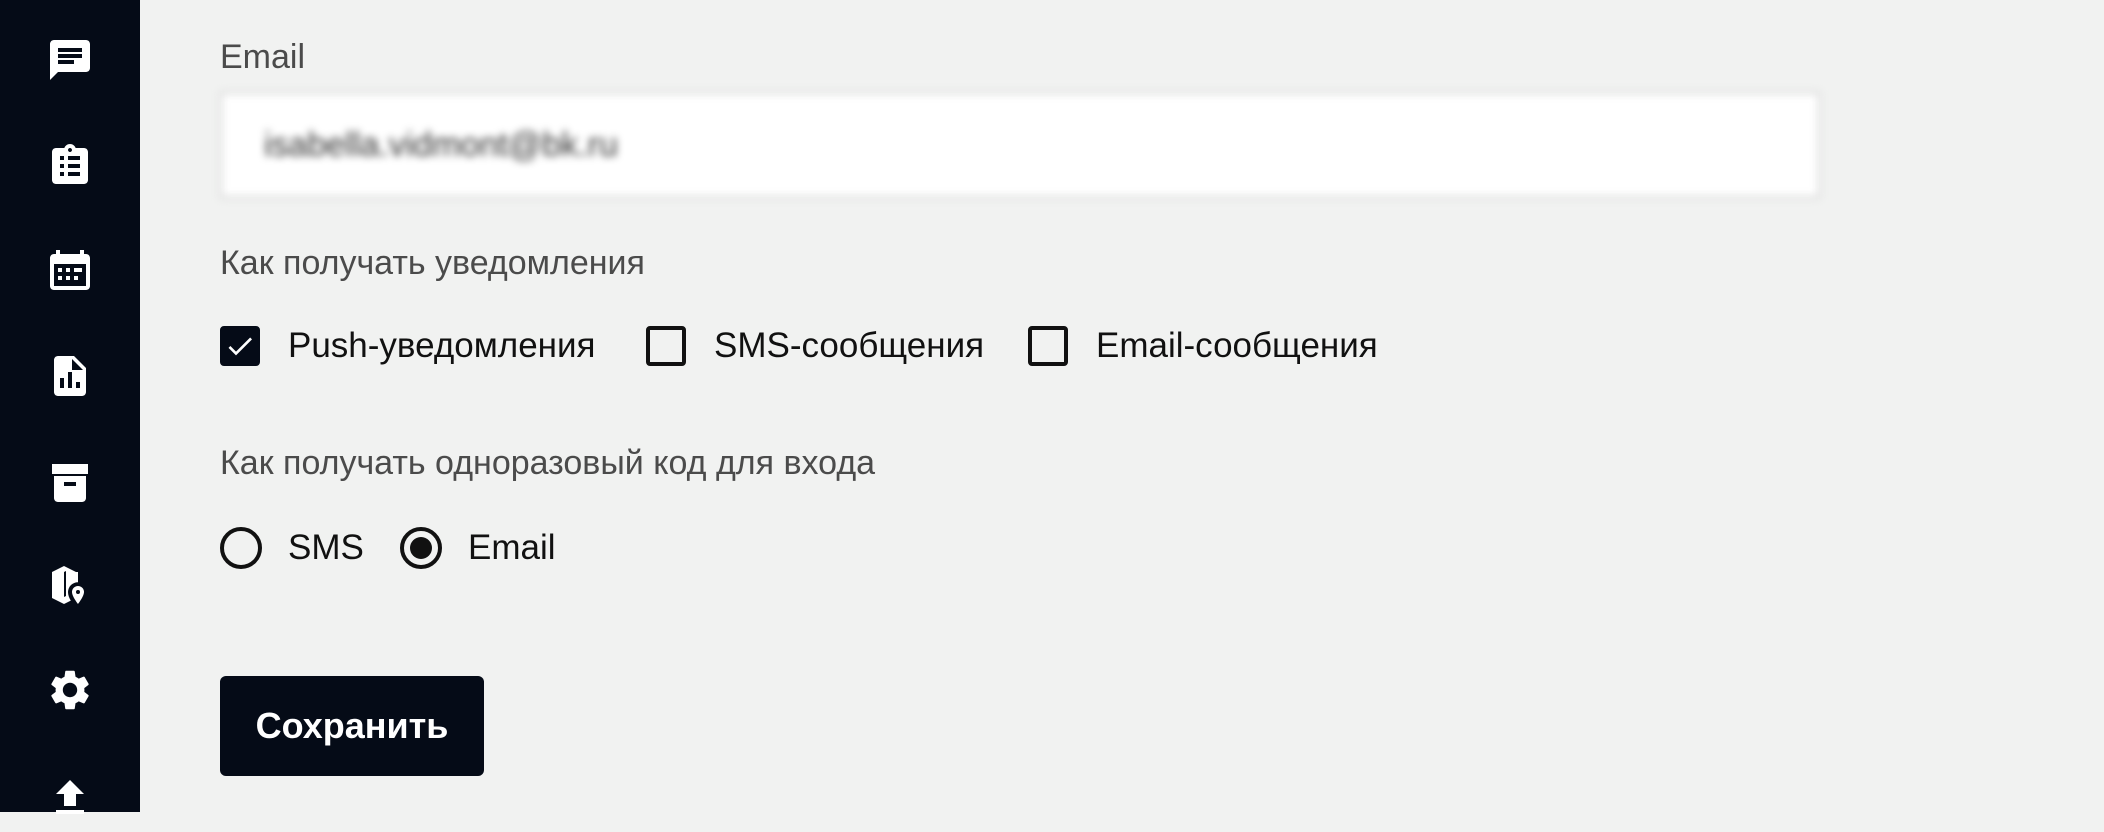  I want to click on otp-sms-option: SMS, so click(292, 548).